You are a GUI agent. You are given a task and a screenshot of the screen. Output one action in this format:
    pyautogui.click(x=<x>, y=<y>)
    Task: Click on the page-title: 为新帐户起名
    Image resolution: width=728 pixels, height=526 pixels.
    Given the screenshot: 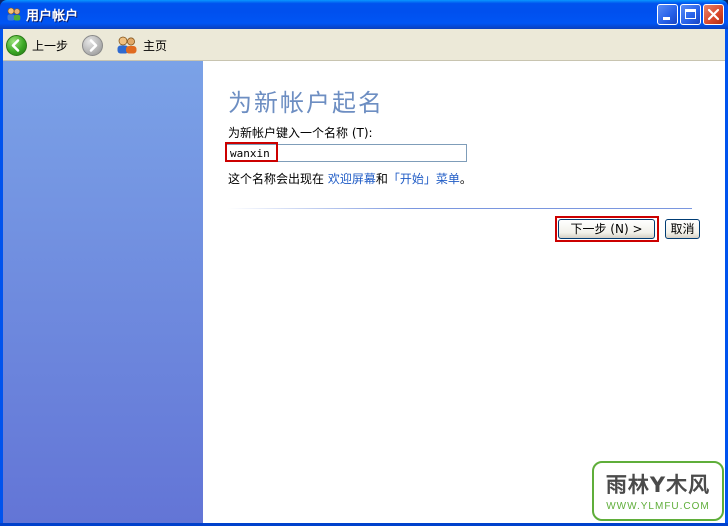 What is the action you would take?
    pyautogui.click(x=306, y=103)
    